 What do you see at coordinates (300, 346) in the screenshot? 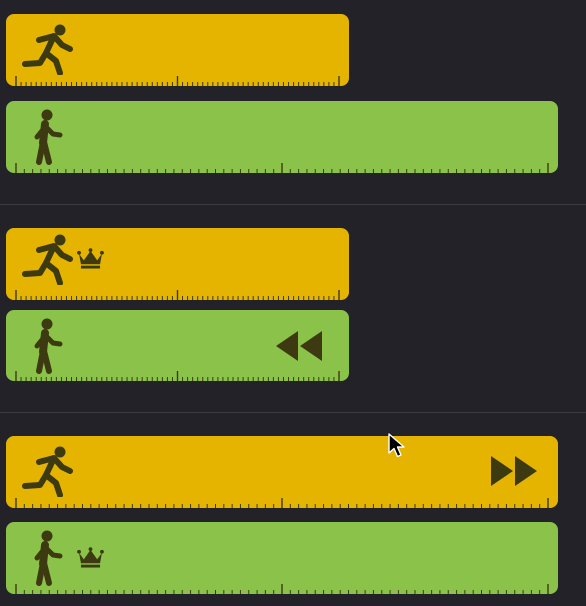
I see `rewind-icon` at bounding box center [300, 346].